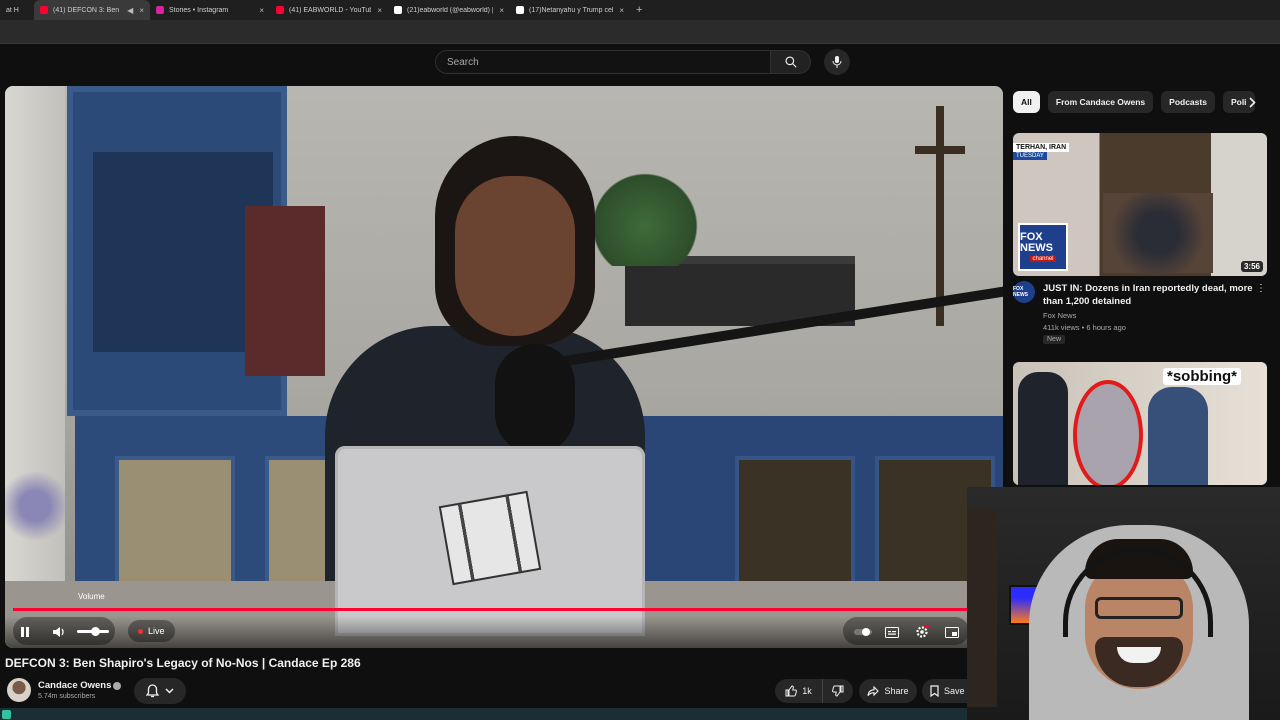  I want to click on browser-tab: (21)eabworld (@eabworld) | Ti ×, so click(449, 10).